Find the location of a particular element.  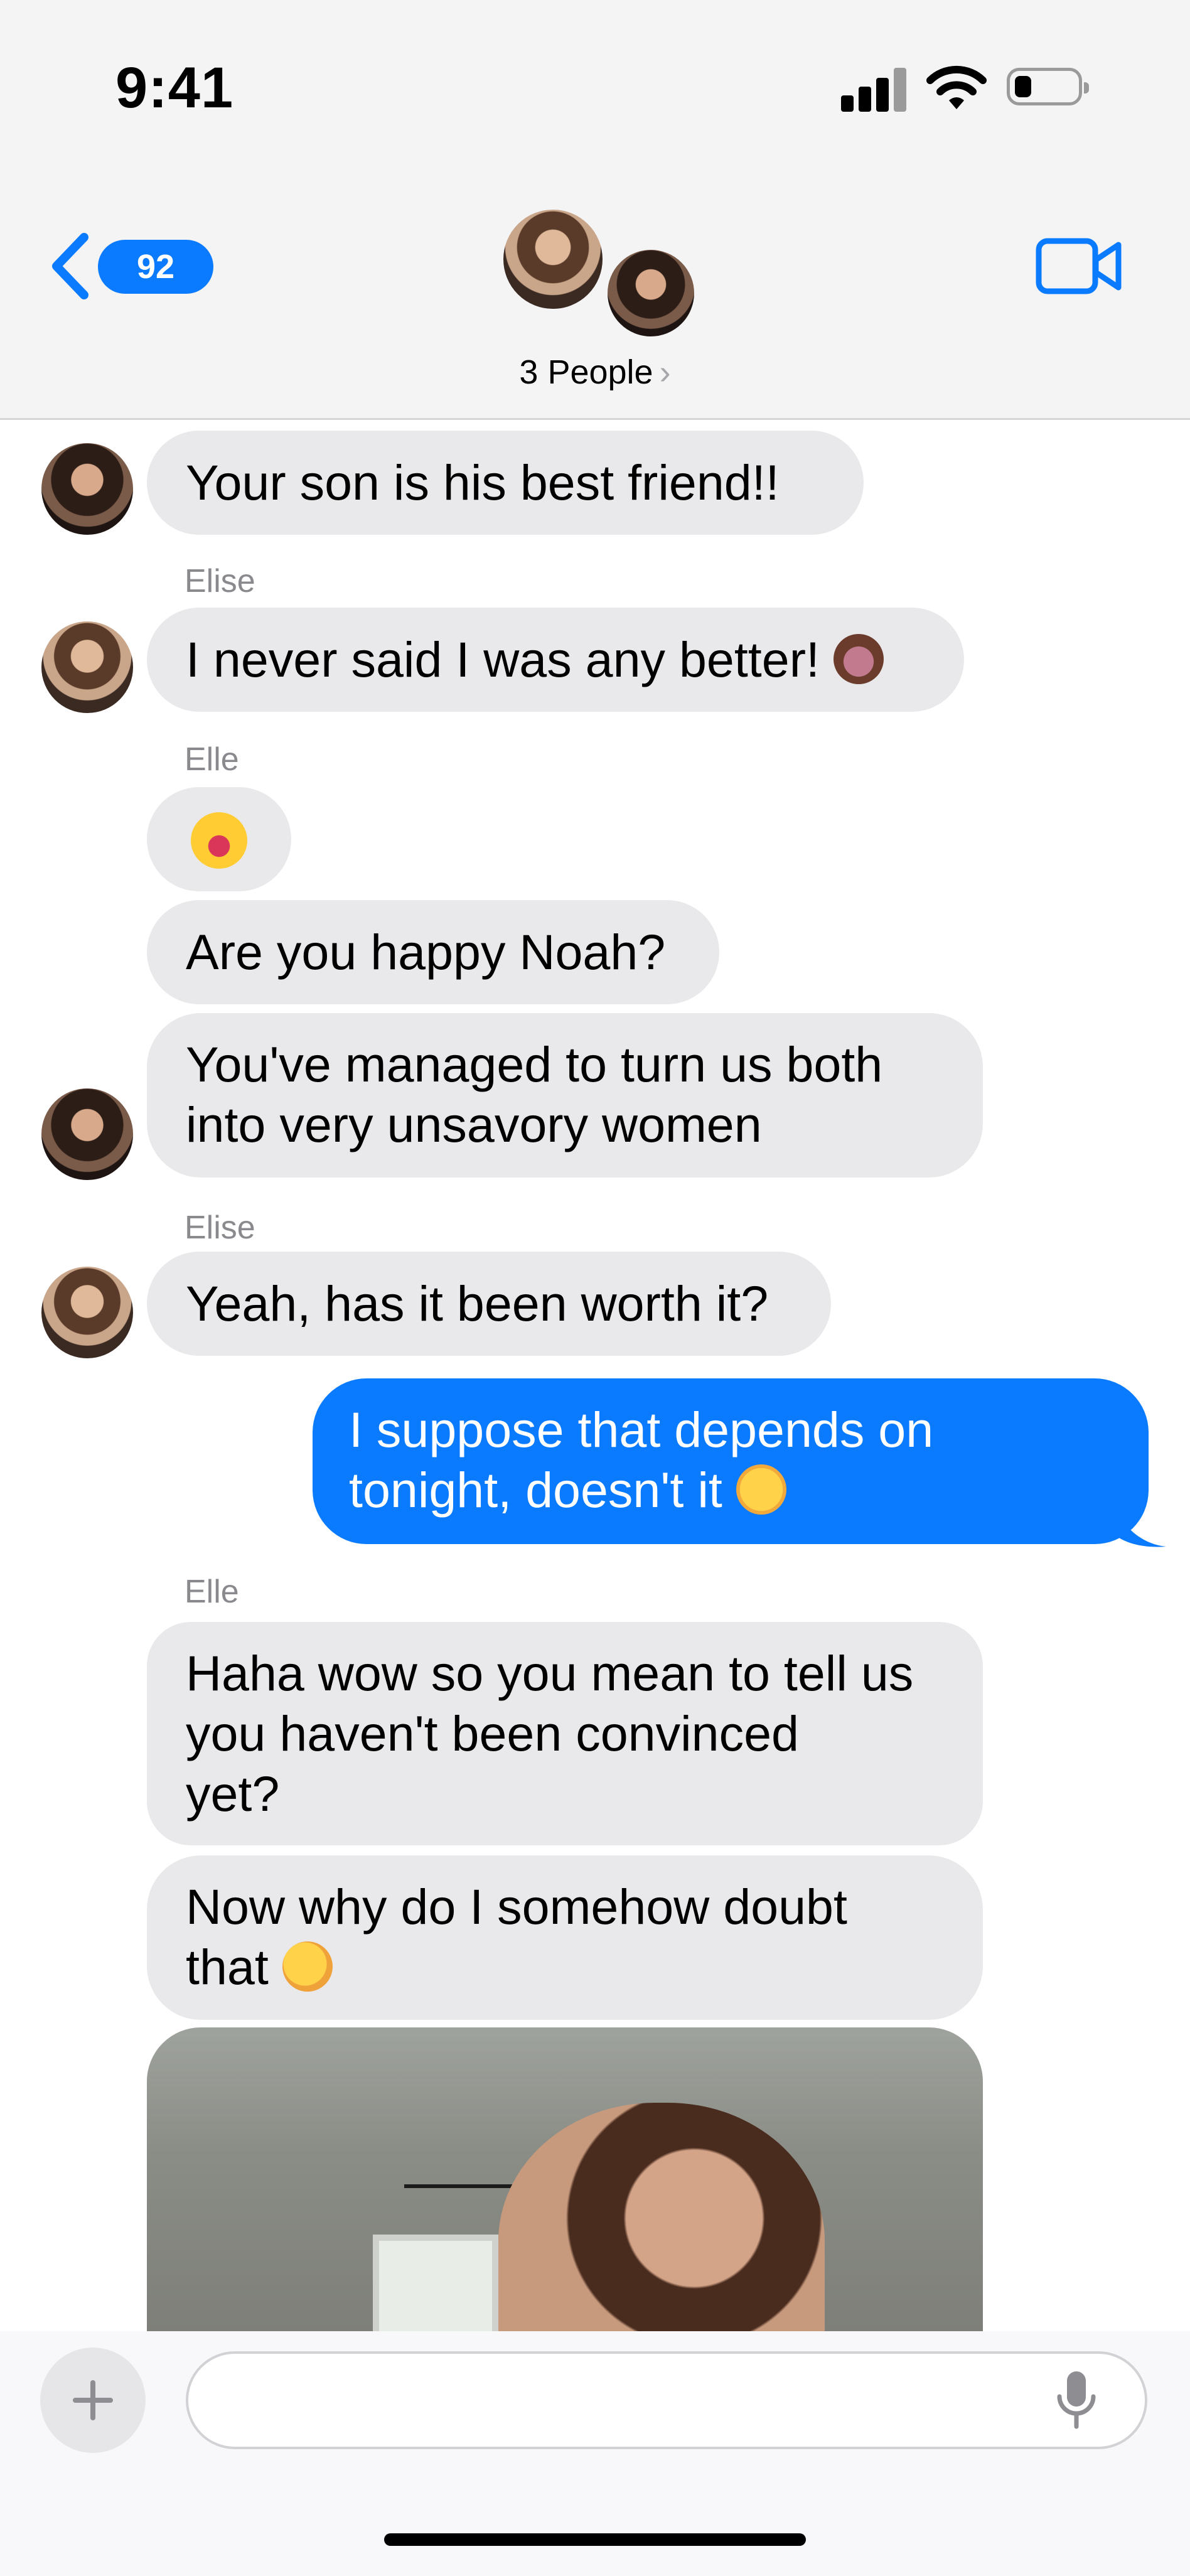

home-indicator is located at coordinates (595, 2539).